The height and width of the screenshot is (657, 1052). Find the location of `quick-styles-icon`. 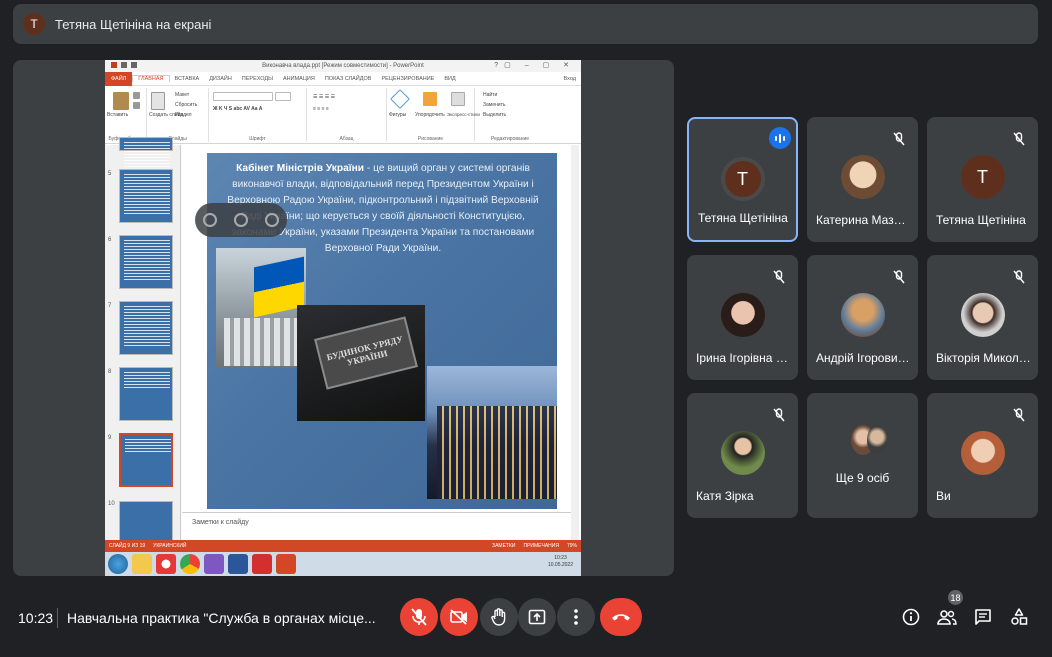

quick-styles-icon is located at coordinates (458, 99).